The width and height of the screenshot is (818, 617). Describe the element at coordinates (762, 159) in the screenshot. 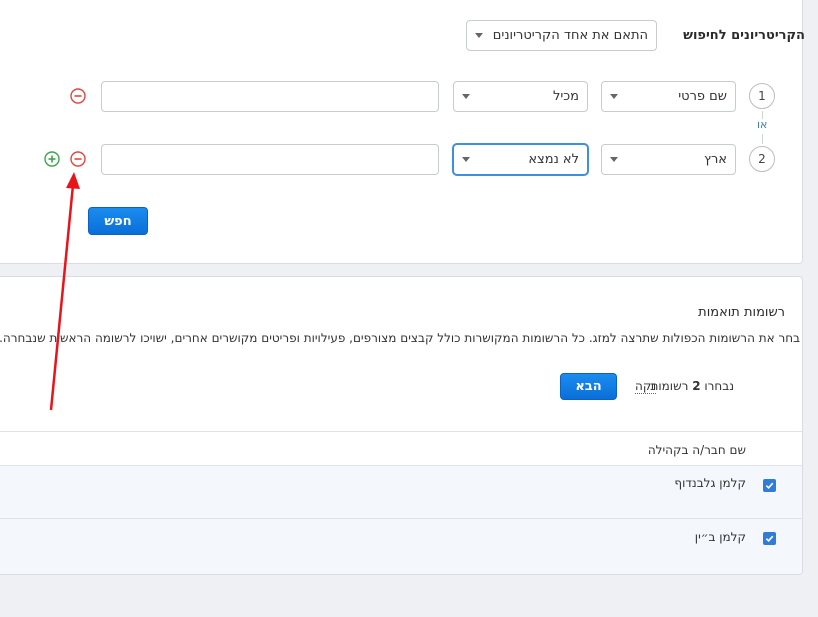

I see `criteria-row-number: 2` at that location.